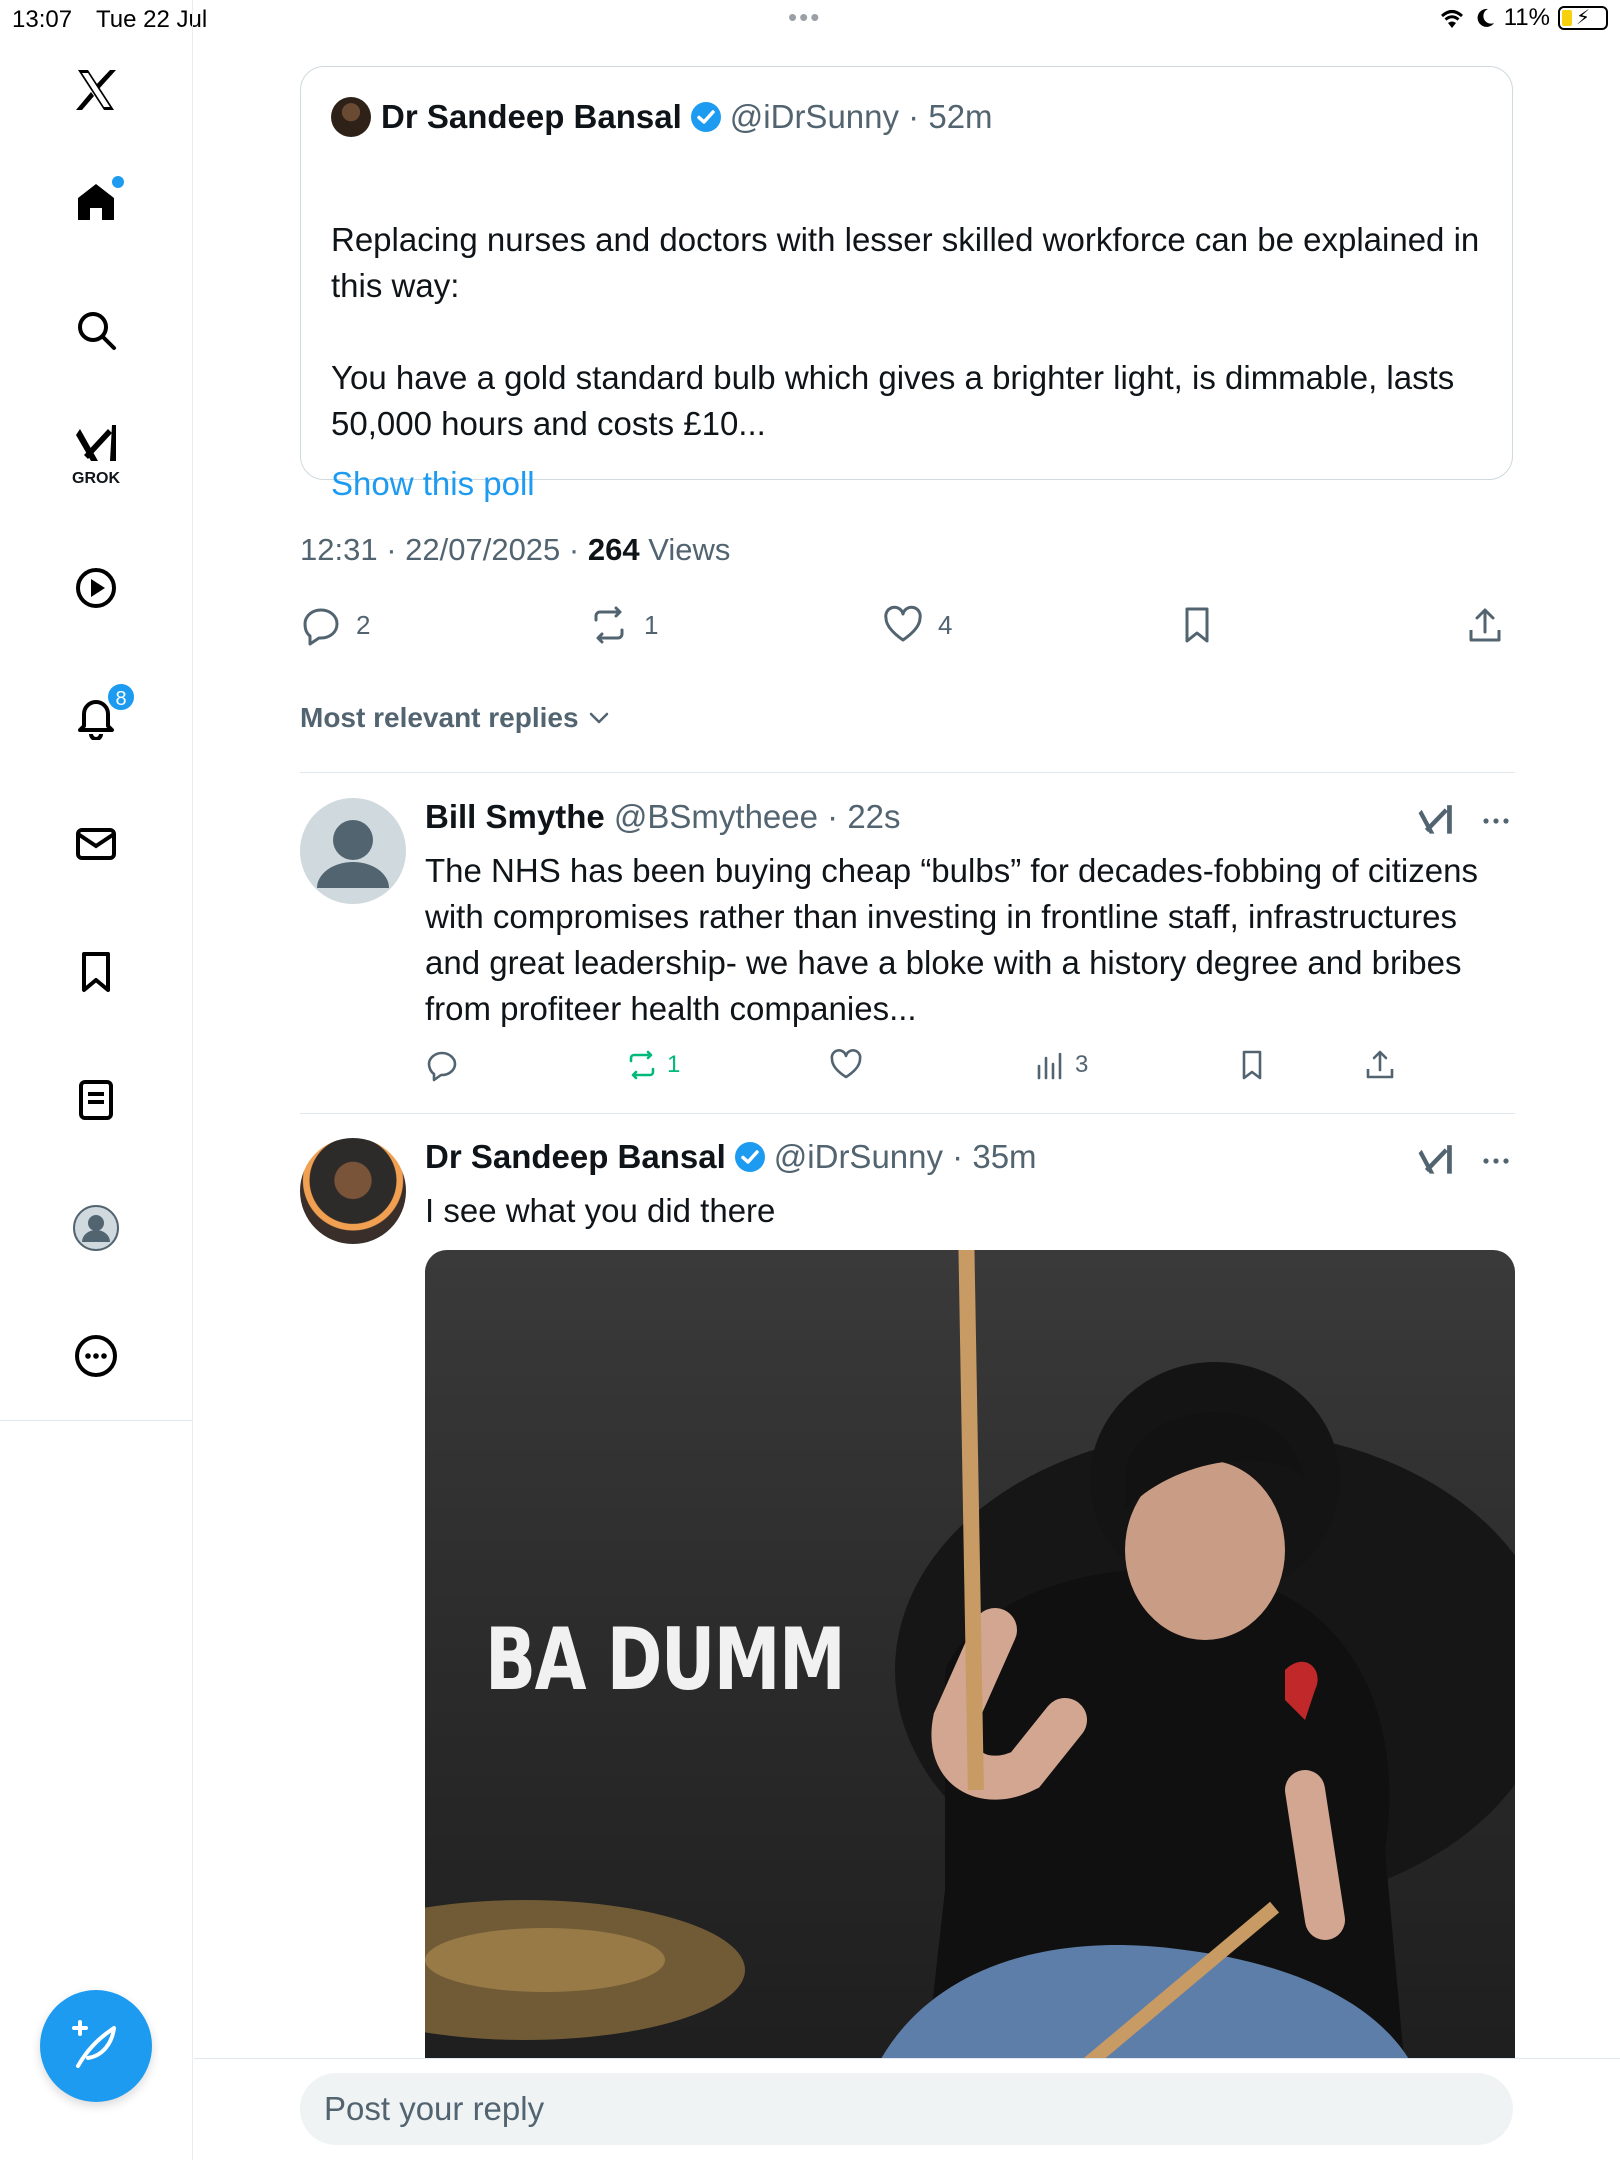 This screenshot has height=2160, width=1620. What do you see at coordinates (1451, 19) in the screenshot?
I see `wifi-icon` at bounding box center [1451, 19].